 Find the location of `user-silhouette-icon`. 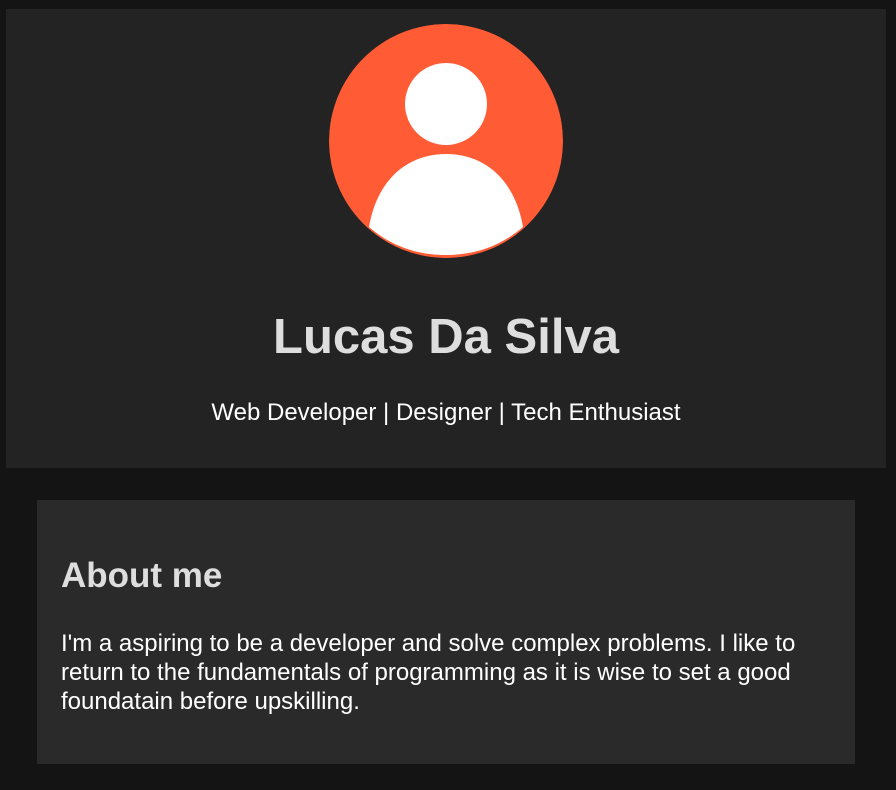

user-silhouette-icon is located at coordinates (446, 141).